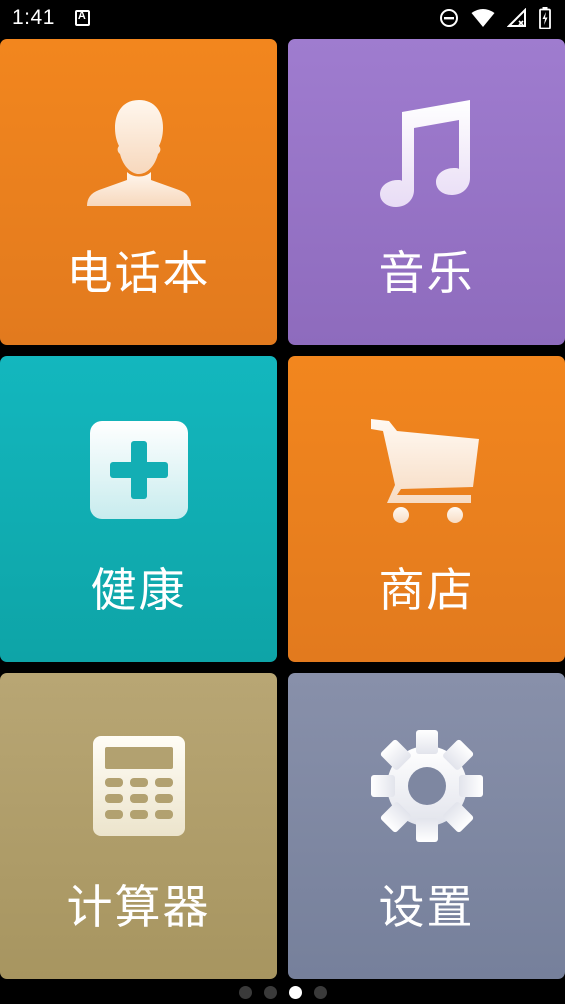 This screenshot has height=1004, width=565. I want to click on tile-settings: 设置, so click(426, 826).